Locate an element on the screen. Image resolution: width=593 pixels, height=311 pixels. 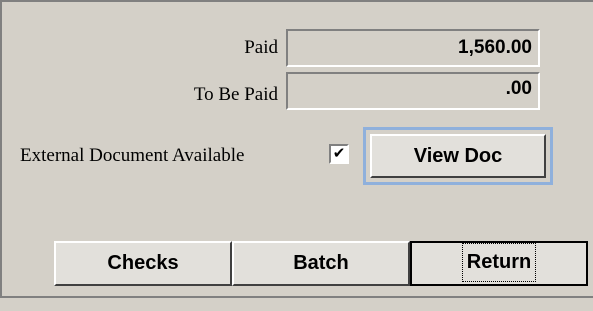
external-document-checkbox: ✔ is located at coordinates (339, 154).